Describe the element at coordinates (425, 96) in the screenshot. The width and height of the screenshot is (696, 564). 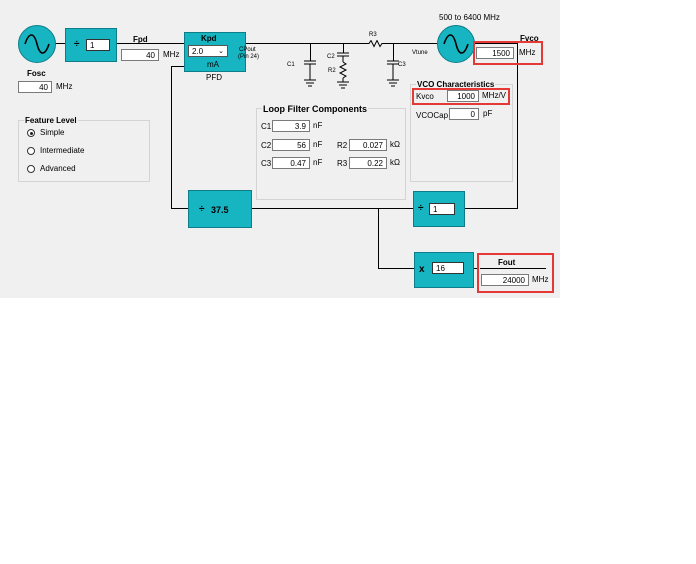
I see `kvco-label: Kvco` at that location.